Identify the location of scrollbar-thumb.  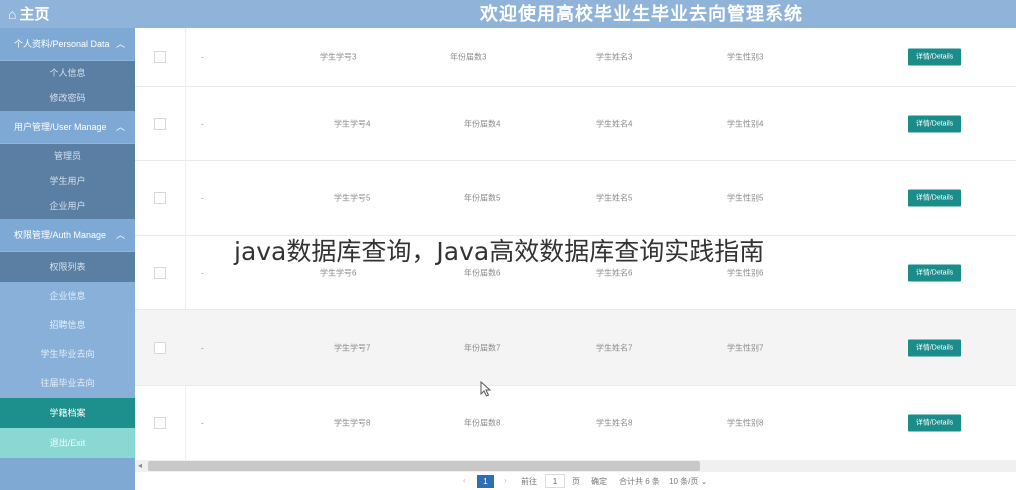
(424, 466).